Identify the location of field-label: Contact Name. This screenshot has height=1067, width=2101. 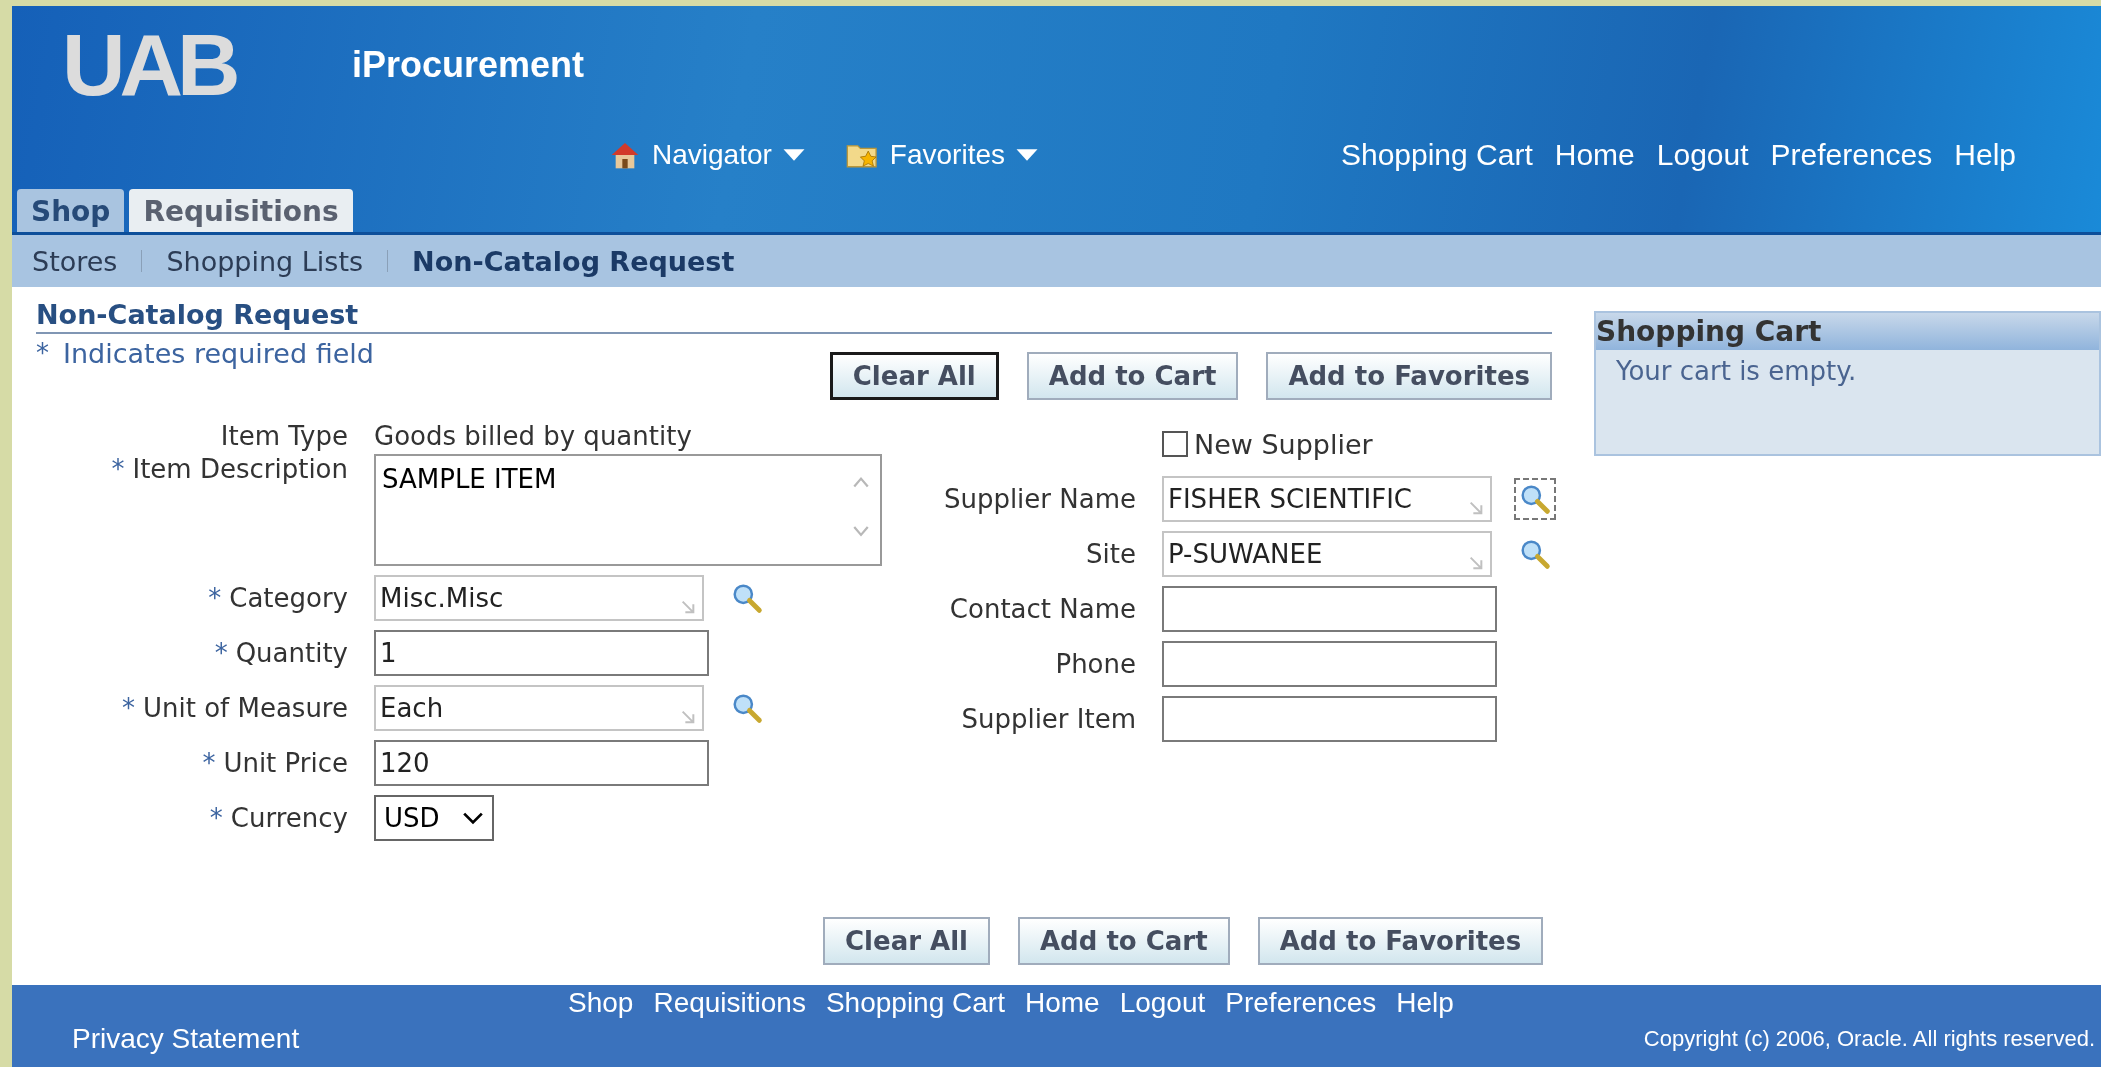
(1042, 609).